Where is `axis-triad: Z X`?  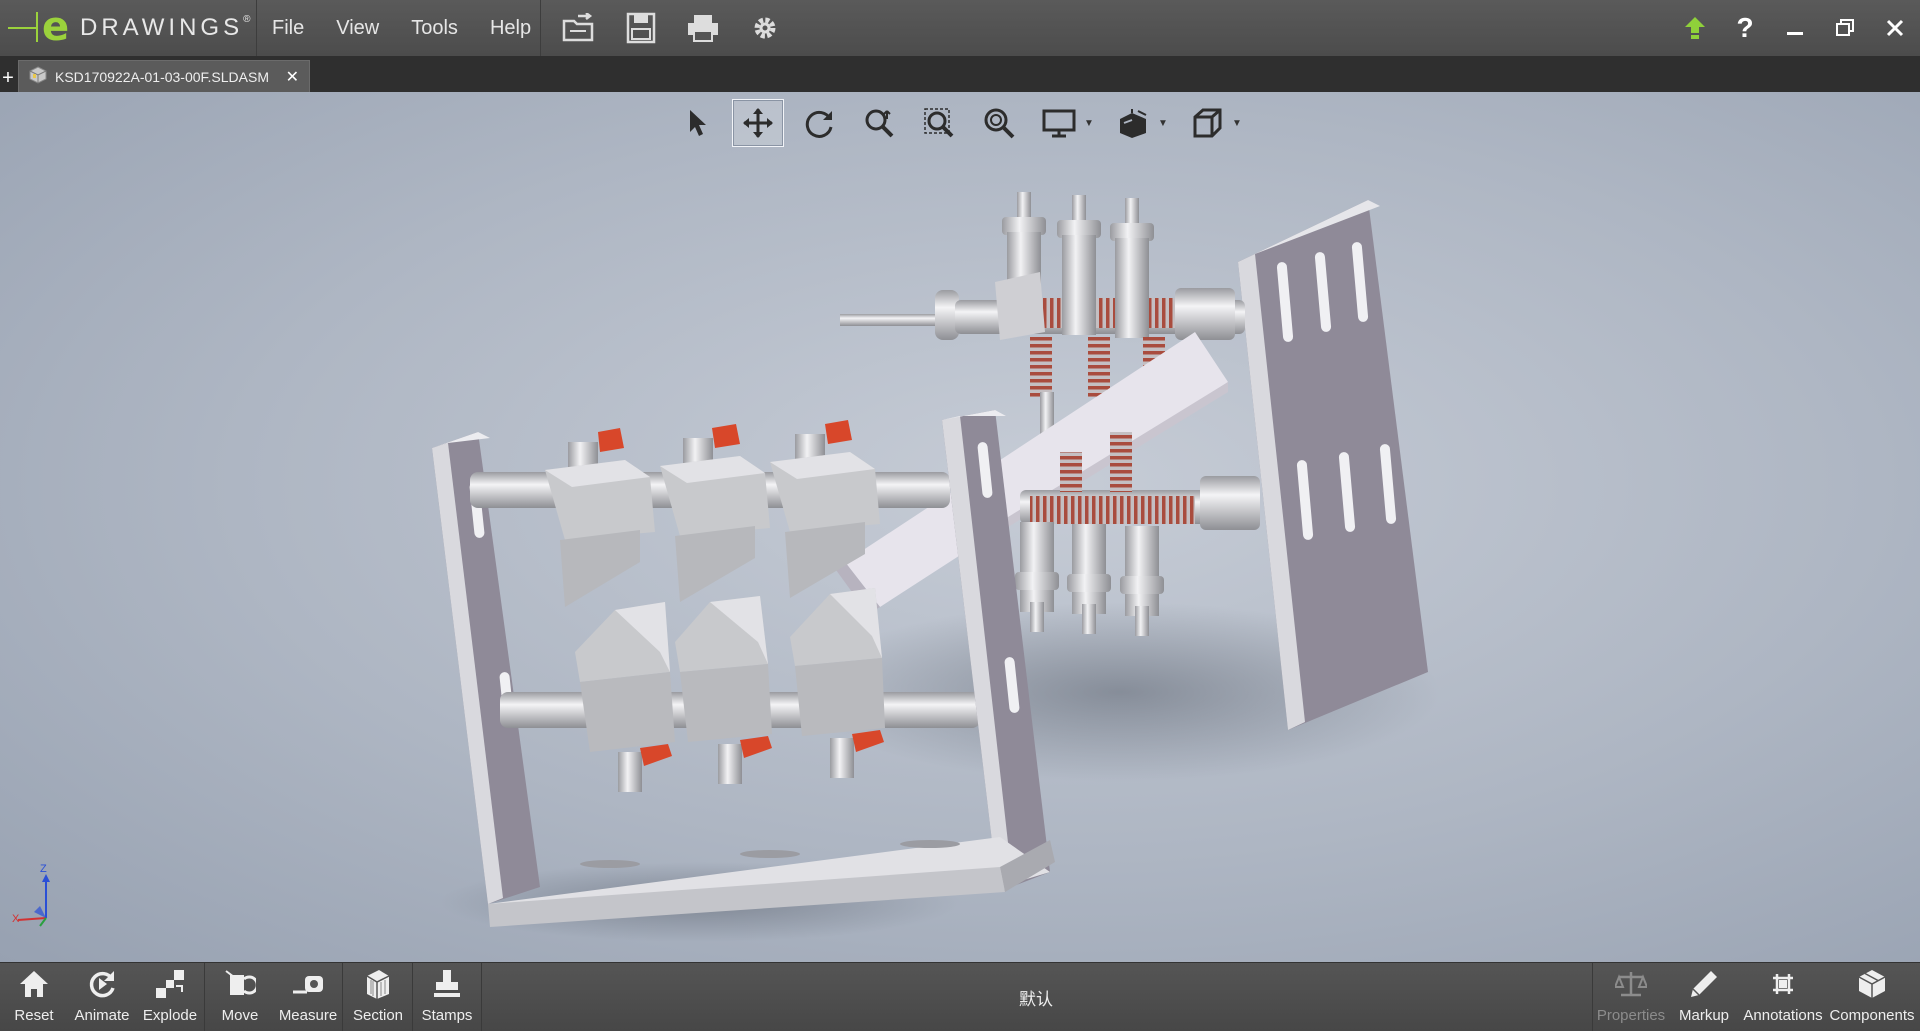
axis-triad: Z X is located at coordinates (35, 899).